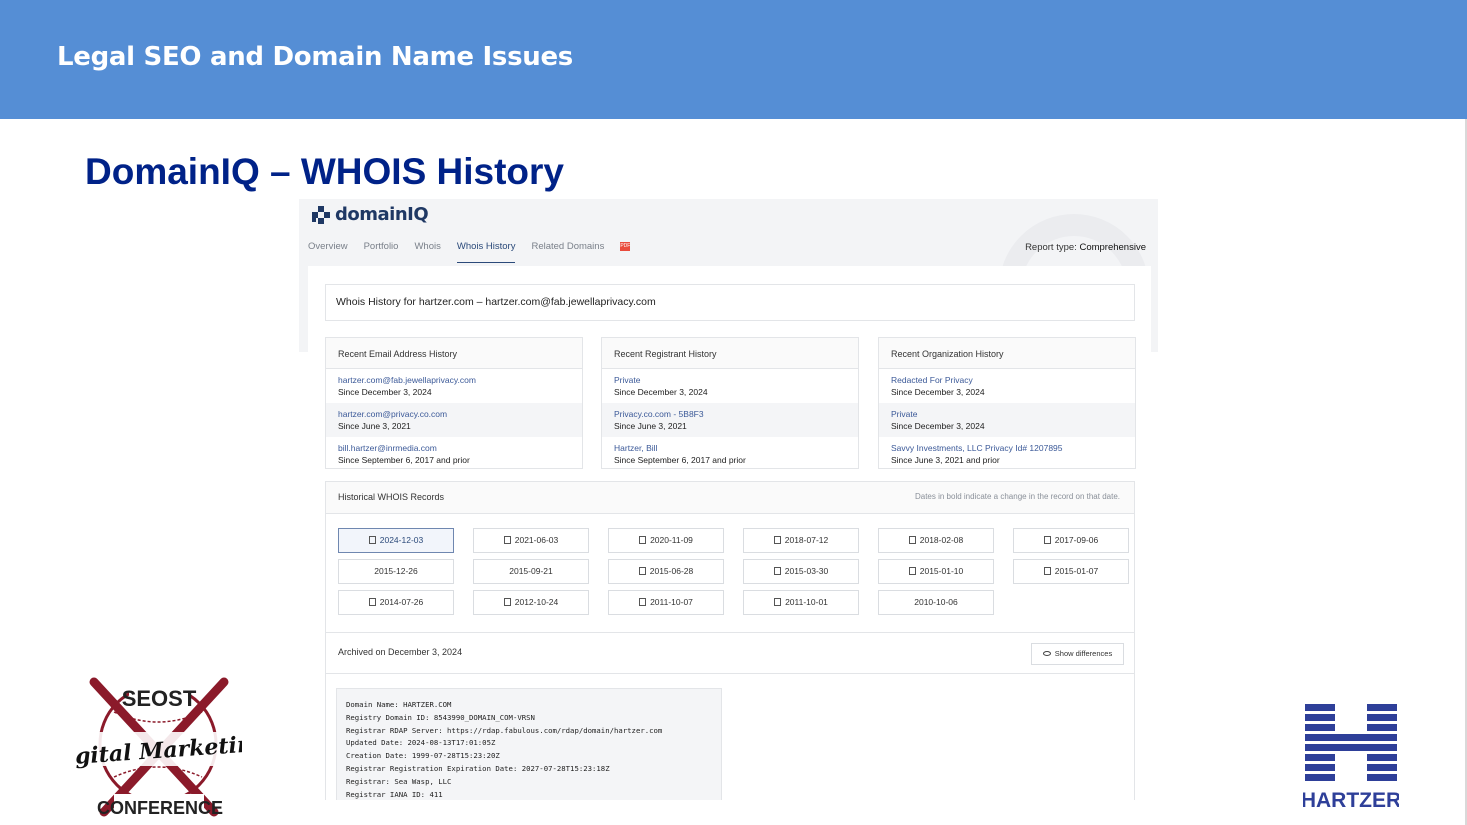 The width and height of the screenshot is (1467, 825). Describe the element at coordinates (1112, 247) in the screenshot. I see `report-type-value: Comprehensive` at that location.